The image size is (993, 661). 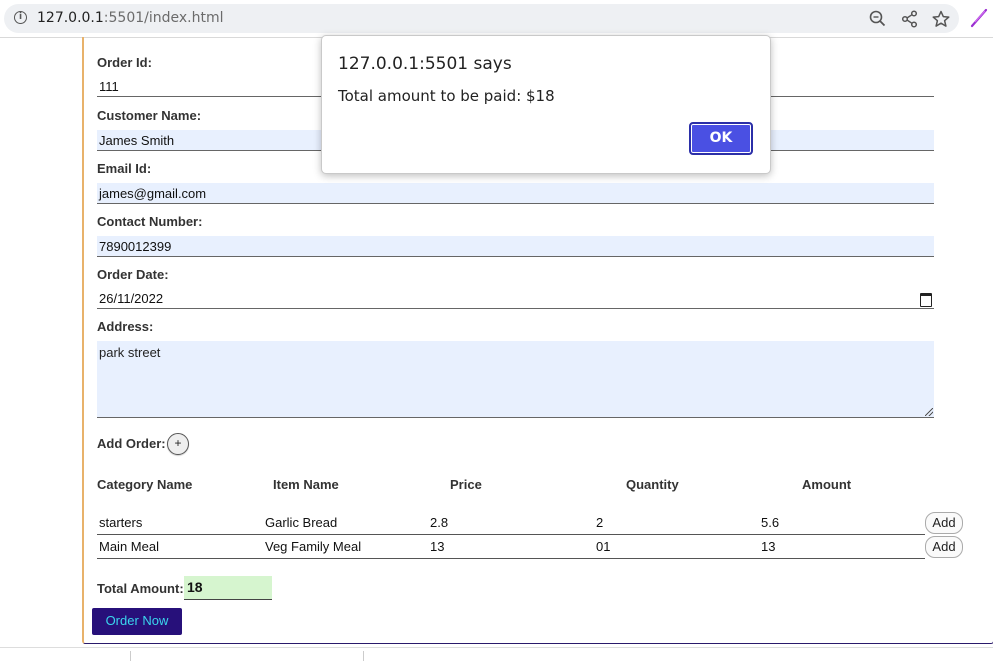 I want to click on address-label: Address:, so click(x=125, y=326).